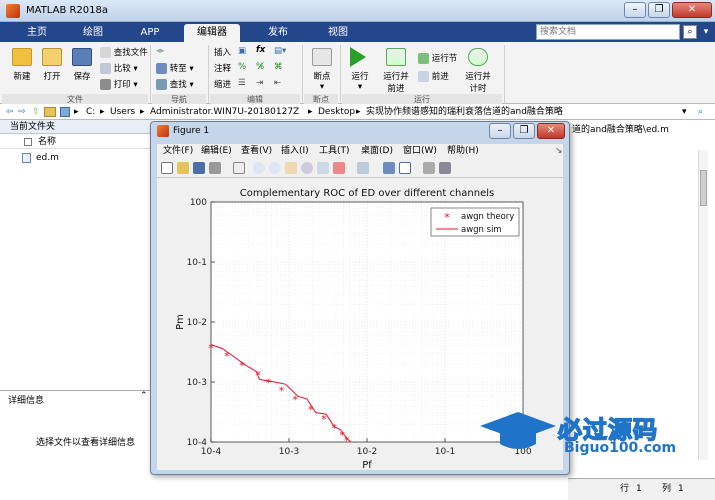 The width and height of the screenshot is (715, 500). What do you see at coordinates (291, 168) in the screenshot?
I see `pan-icon` at bounding box center [291, 168].